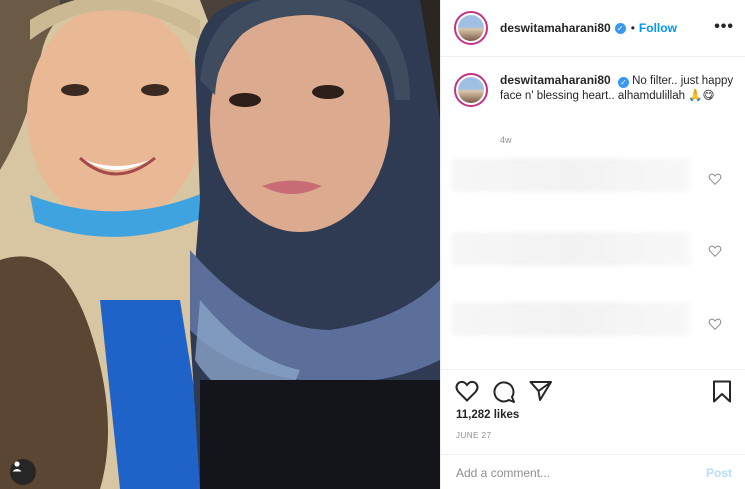  I want to click on avatar, so click(471, 28).